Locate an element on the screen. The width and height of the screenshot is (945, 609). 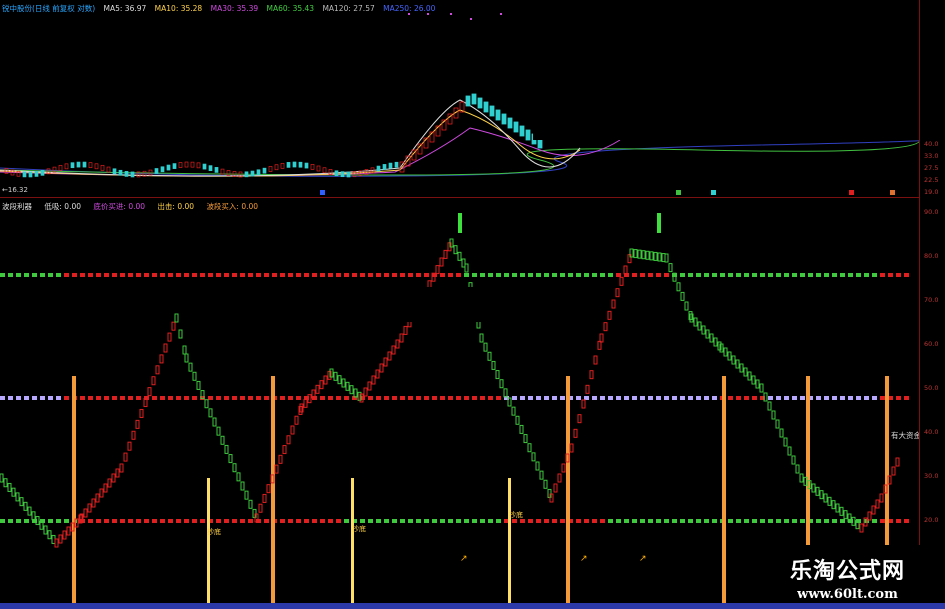
axis-tick-label: 30.0 is located at coordinates (931, 476).